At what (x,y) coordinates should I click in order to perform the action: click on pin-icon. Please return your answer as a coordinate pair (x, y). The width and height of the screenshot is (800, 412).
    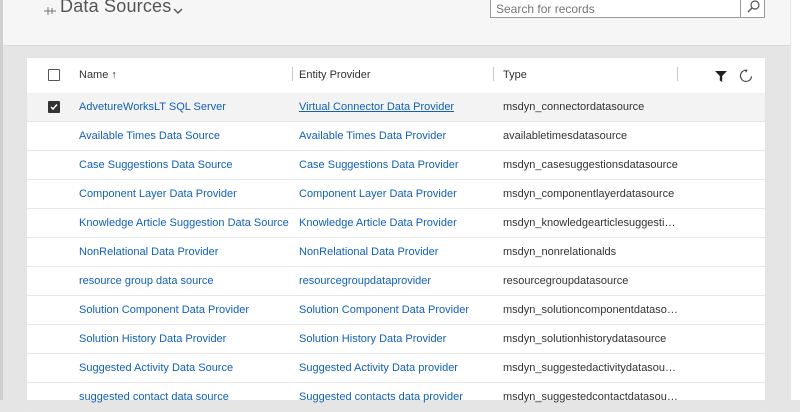
    Looking at the image, I should click on (50, 10).